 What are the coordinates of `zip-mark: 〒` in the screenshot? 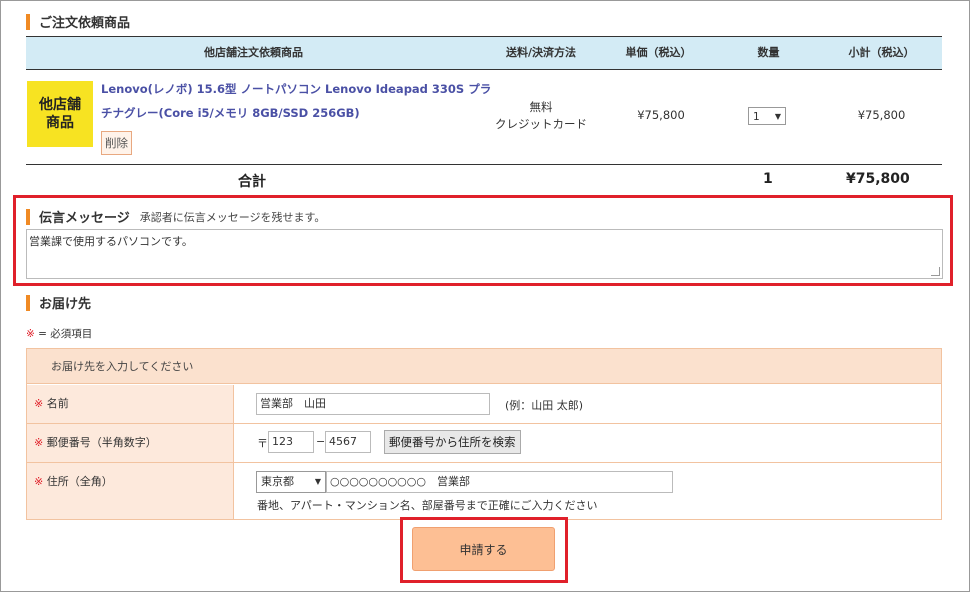 It's located at (262, 443).